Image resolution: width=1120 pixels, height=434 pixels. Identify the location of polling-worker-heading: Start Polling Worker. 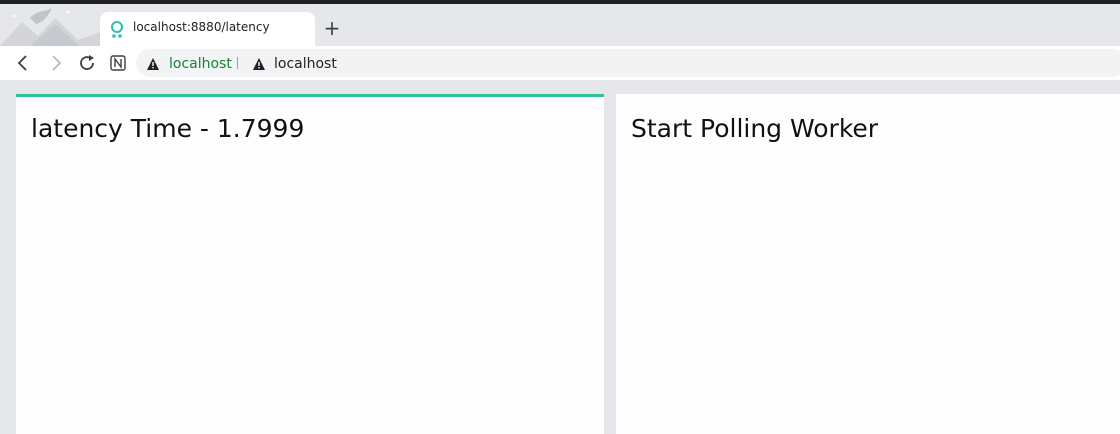
(755, 128).